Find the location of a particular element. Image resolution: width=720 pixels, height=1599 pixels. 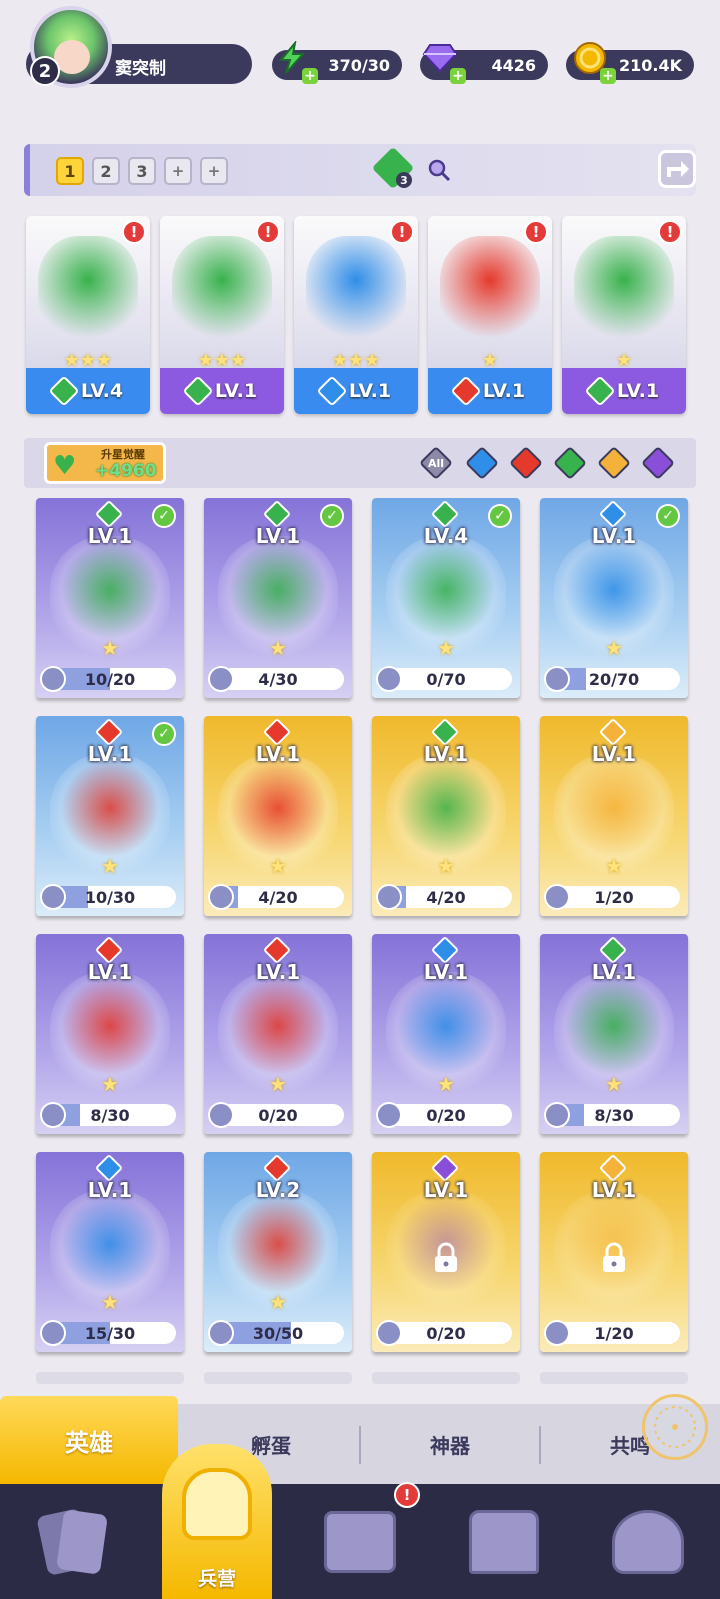

team-hero-card: ! ★★★ LV.4 is located at coordinates (88, 315).